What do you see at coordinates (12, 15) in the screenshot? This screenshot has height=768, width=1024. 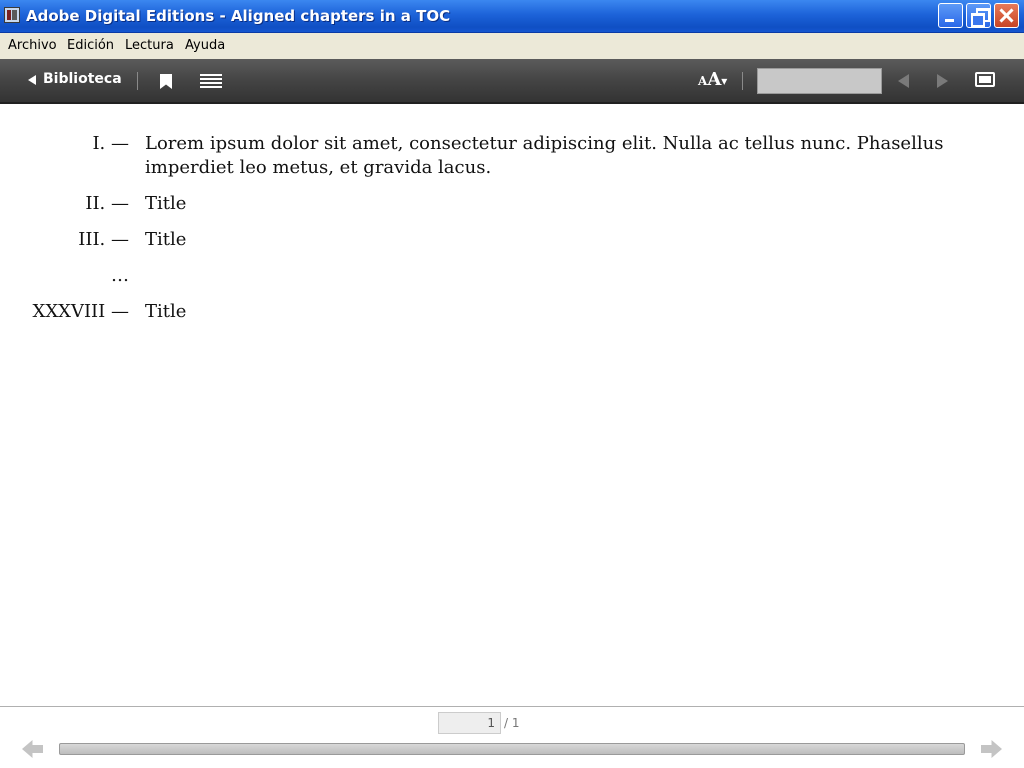 I see `app-book-icon` at bounding box center [12, 15].